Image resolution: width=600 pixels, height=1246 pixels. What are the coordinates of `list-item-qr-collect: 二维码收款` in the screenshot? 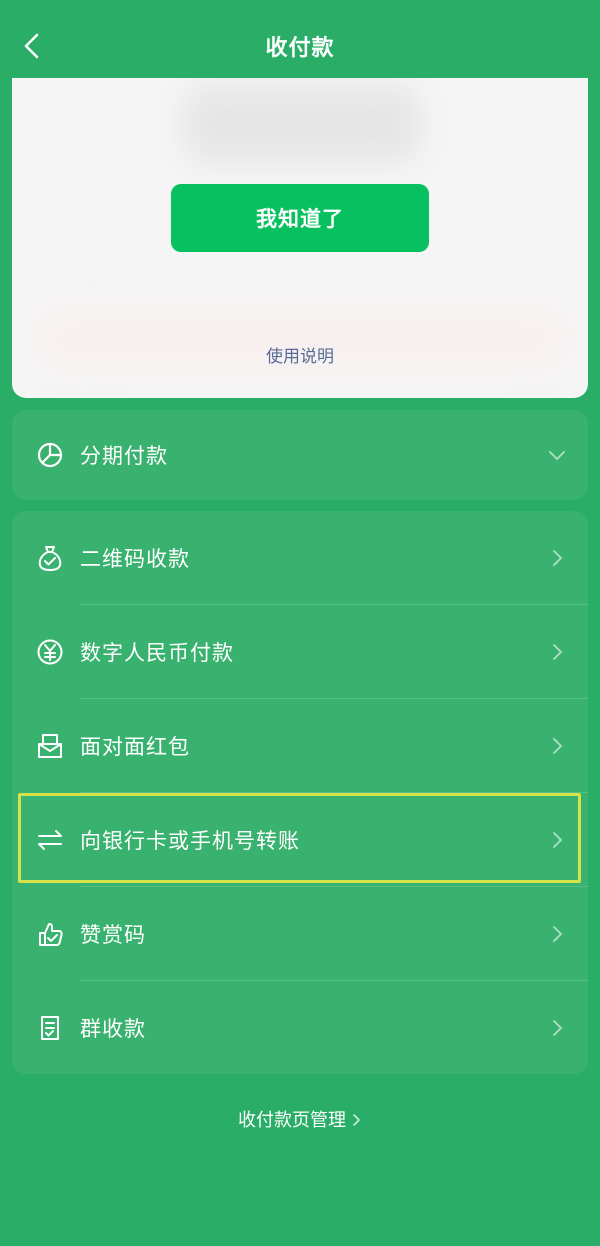 It's located at (300, 557).